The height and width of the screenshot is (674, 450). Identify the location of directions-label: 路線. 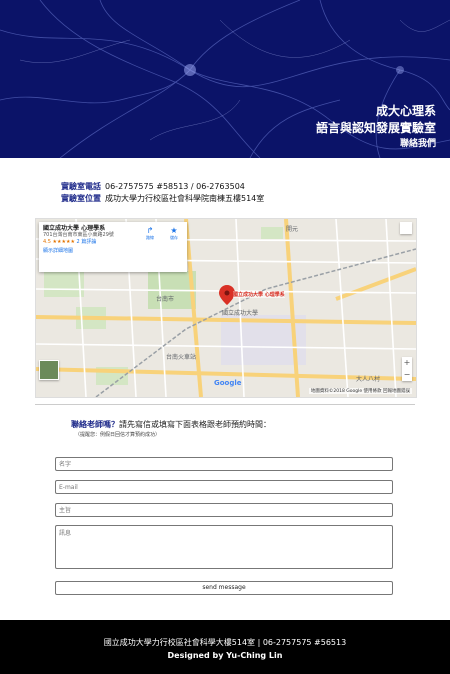
(150, 237).